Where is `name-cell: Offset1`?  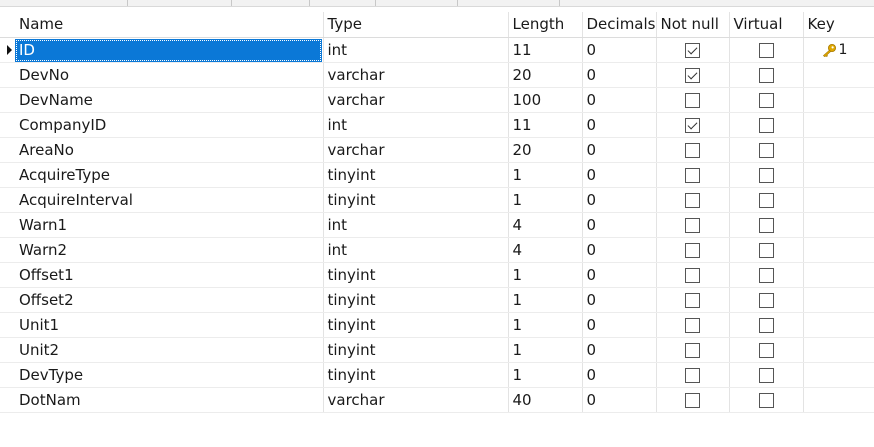 name-cell: Offset1 is located at coordinates (169, 275).